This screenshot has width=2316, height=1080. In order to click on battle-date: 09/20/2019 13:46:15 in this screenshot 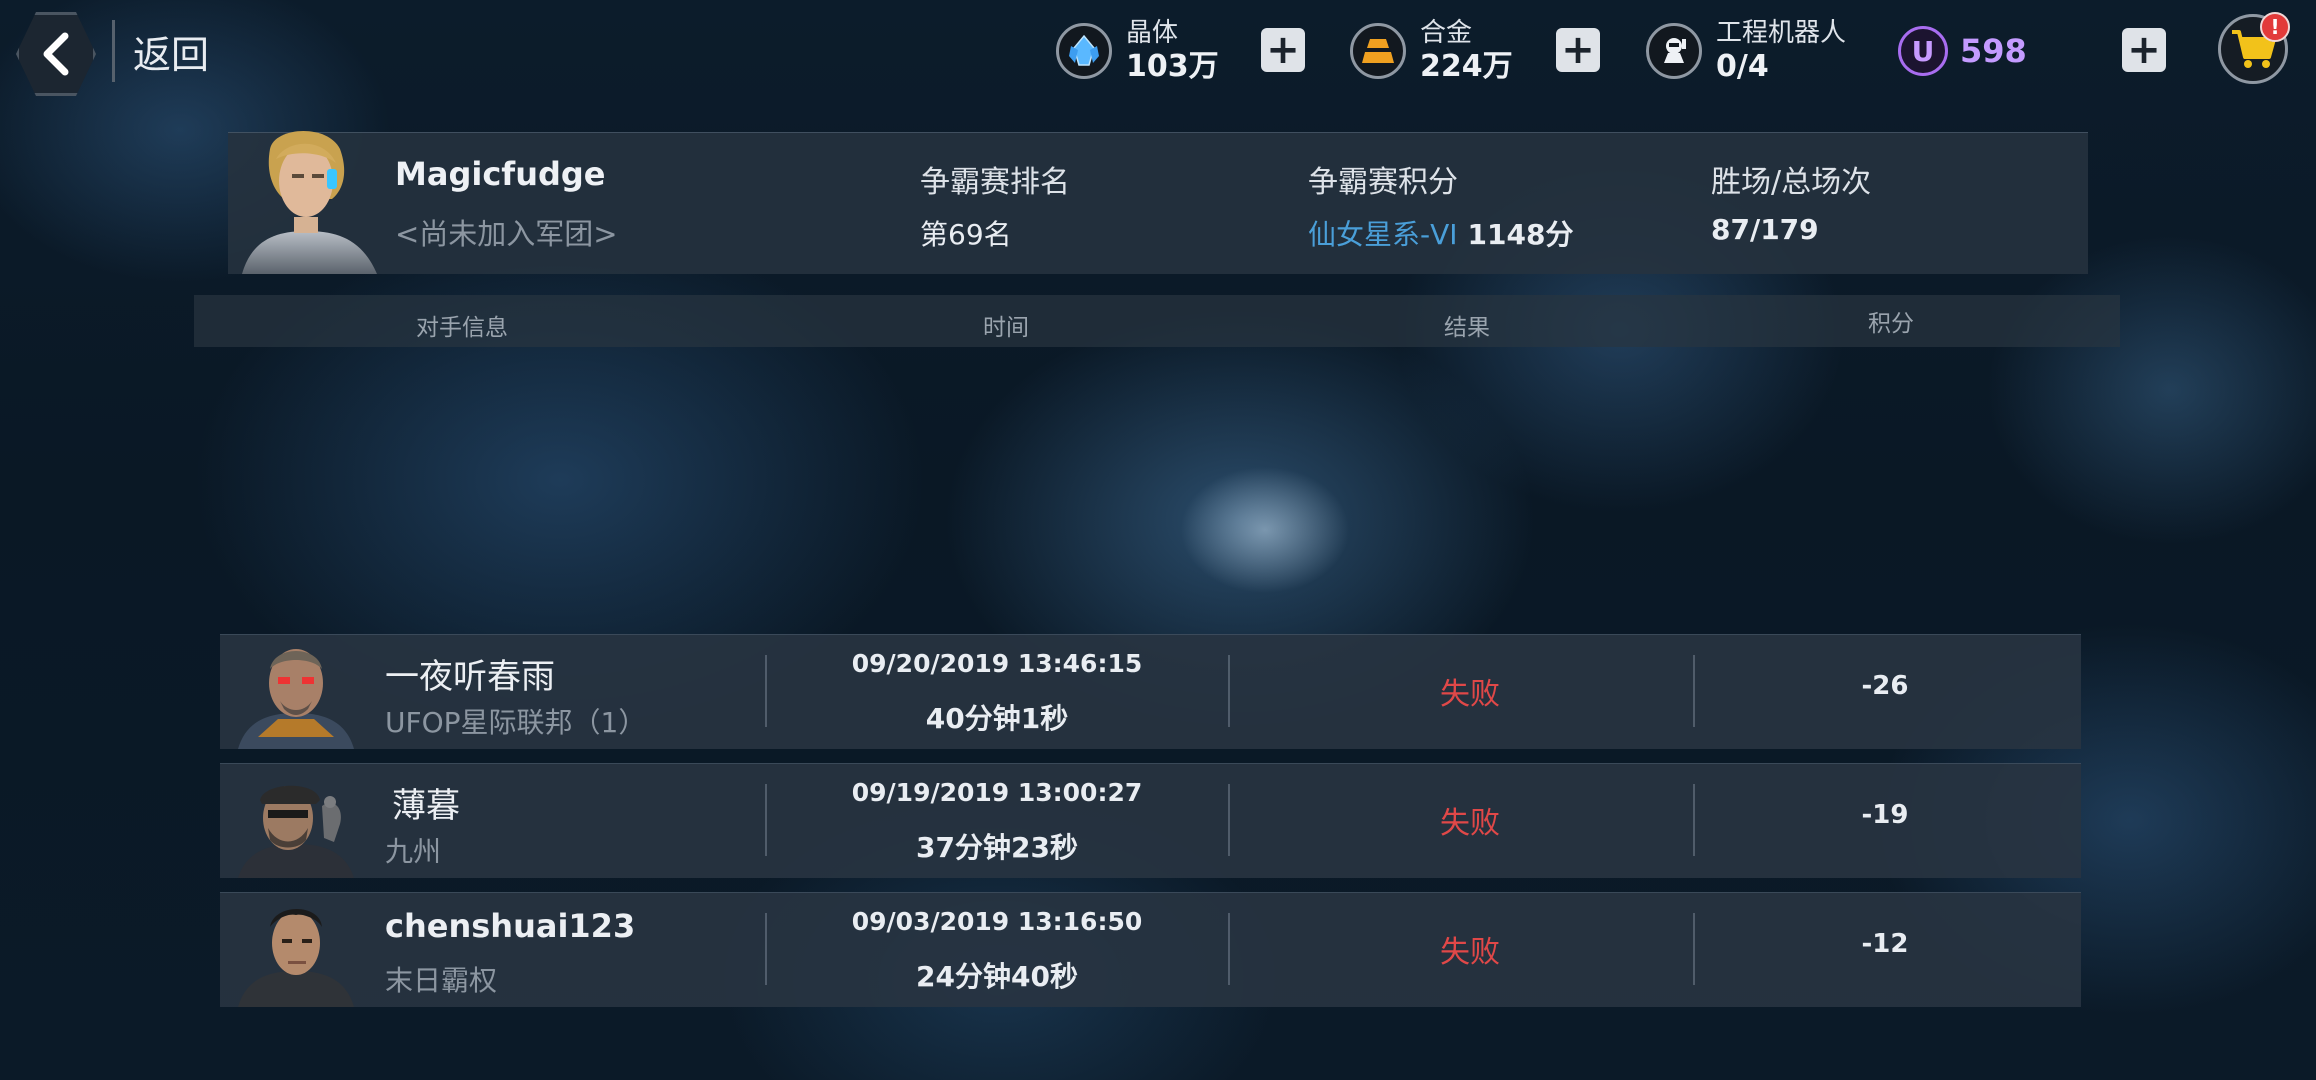, I will do `click(997, 663)`.